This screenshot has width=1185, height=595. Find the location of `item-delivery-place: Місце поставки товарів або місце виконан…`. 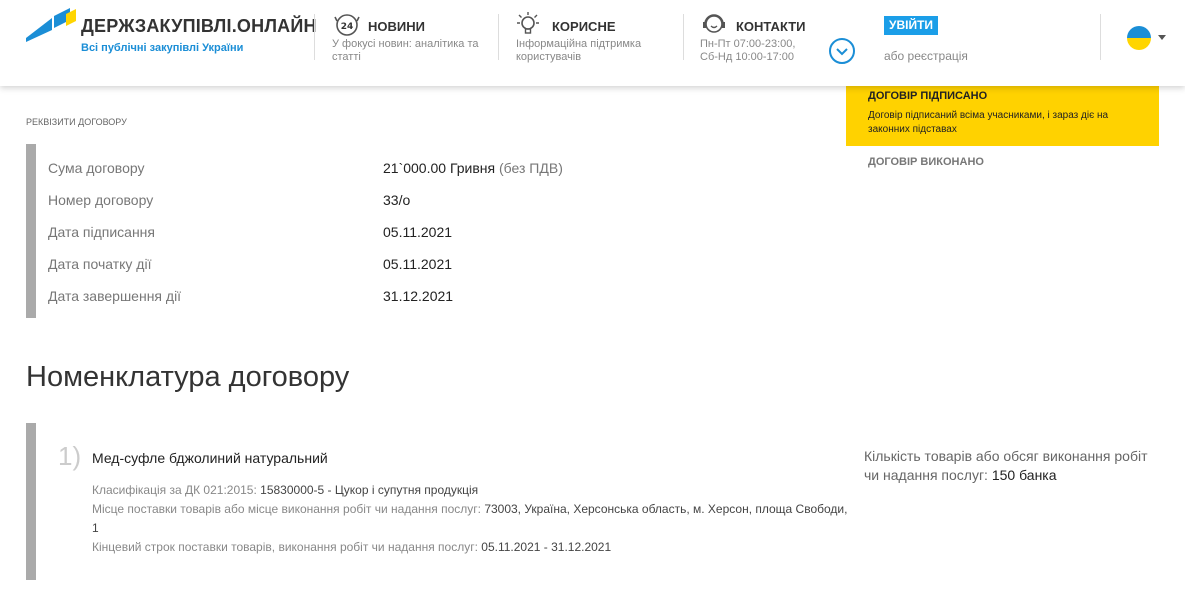

item-delivery-place: Місце поставки товарів або місце виконан… is located at coordinates (472, 519).